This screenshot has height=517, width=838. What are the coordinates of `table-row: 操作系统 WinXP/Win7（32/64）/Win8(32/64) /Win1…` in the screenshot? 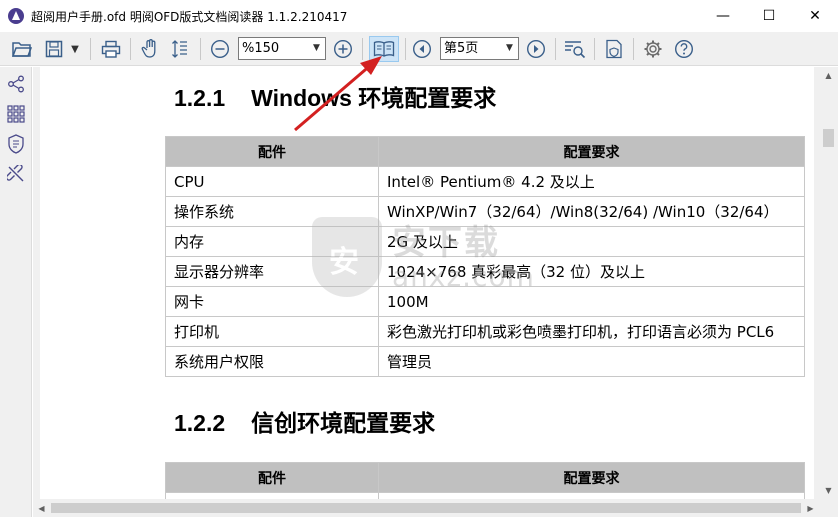 It's located at (485, 211).